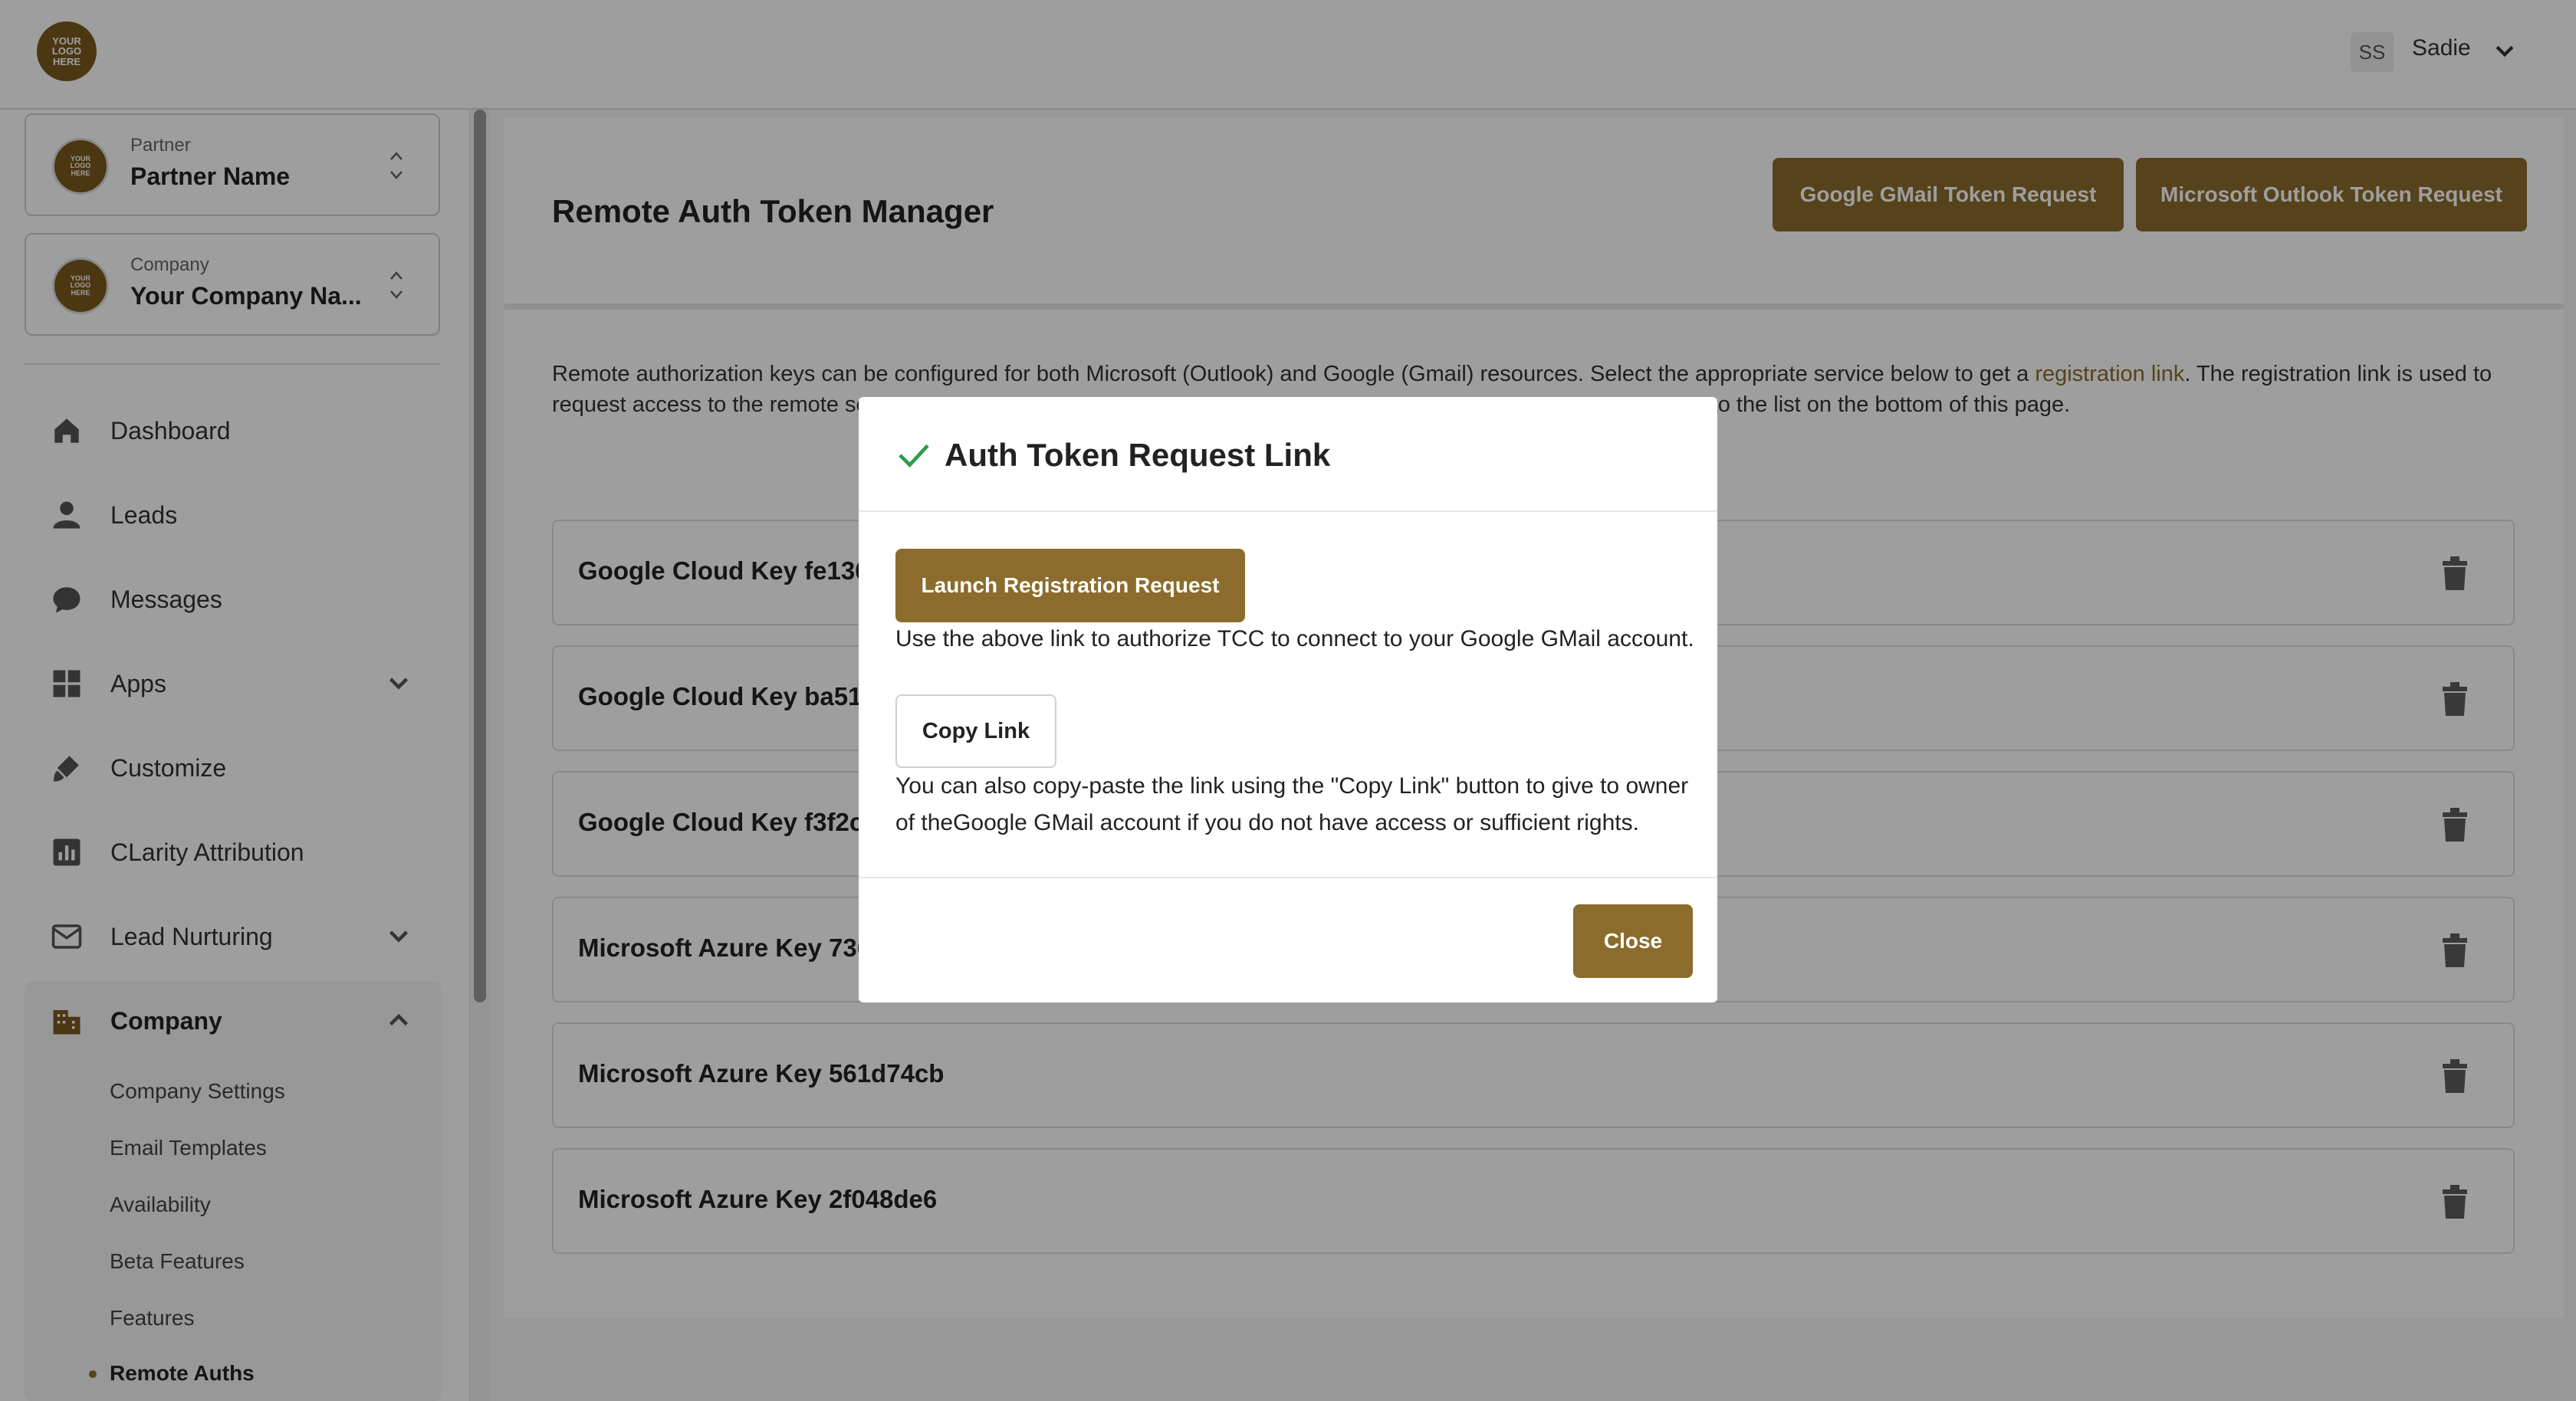 This screenshot has width=2576, height=1401. What do you see at coordinates (1288, 877) in the screenshot?
I see `modal-footer-divider` at bounding box center [1288, 877].